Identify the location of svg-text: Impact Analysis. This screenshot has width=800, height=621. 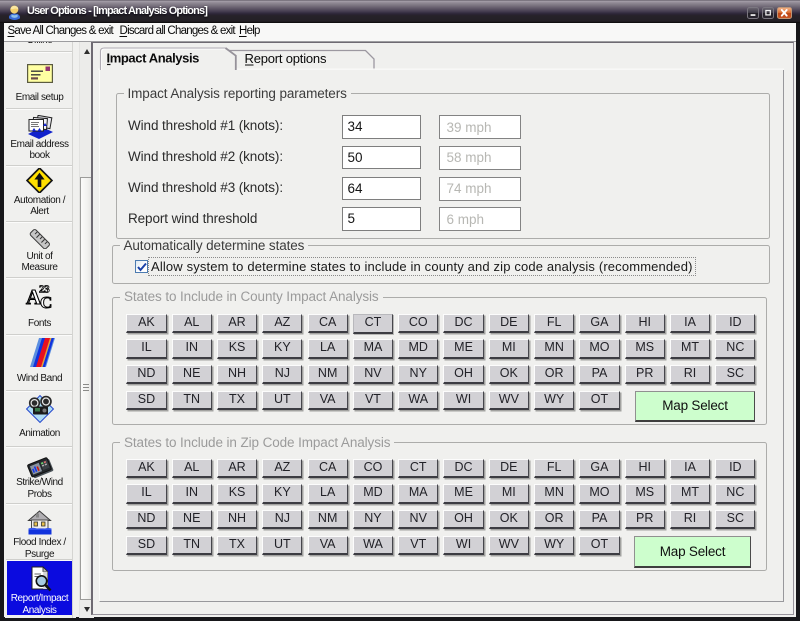
(153, 58).